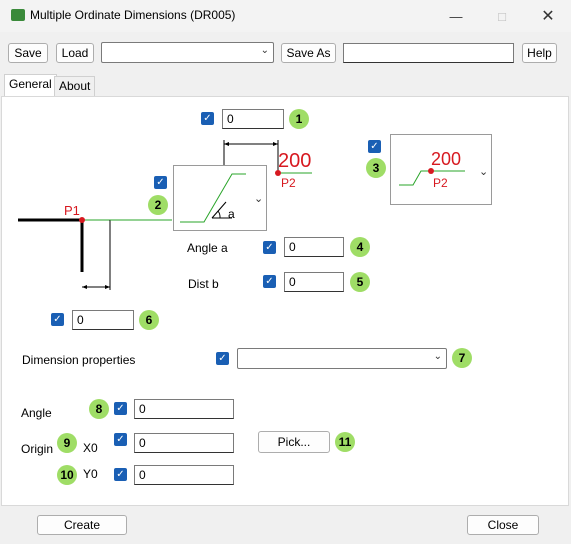  I want to click on style3-p2: P2, so click(440, 183).